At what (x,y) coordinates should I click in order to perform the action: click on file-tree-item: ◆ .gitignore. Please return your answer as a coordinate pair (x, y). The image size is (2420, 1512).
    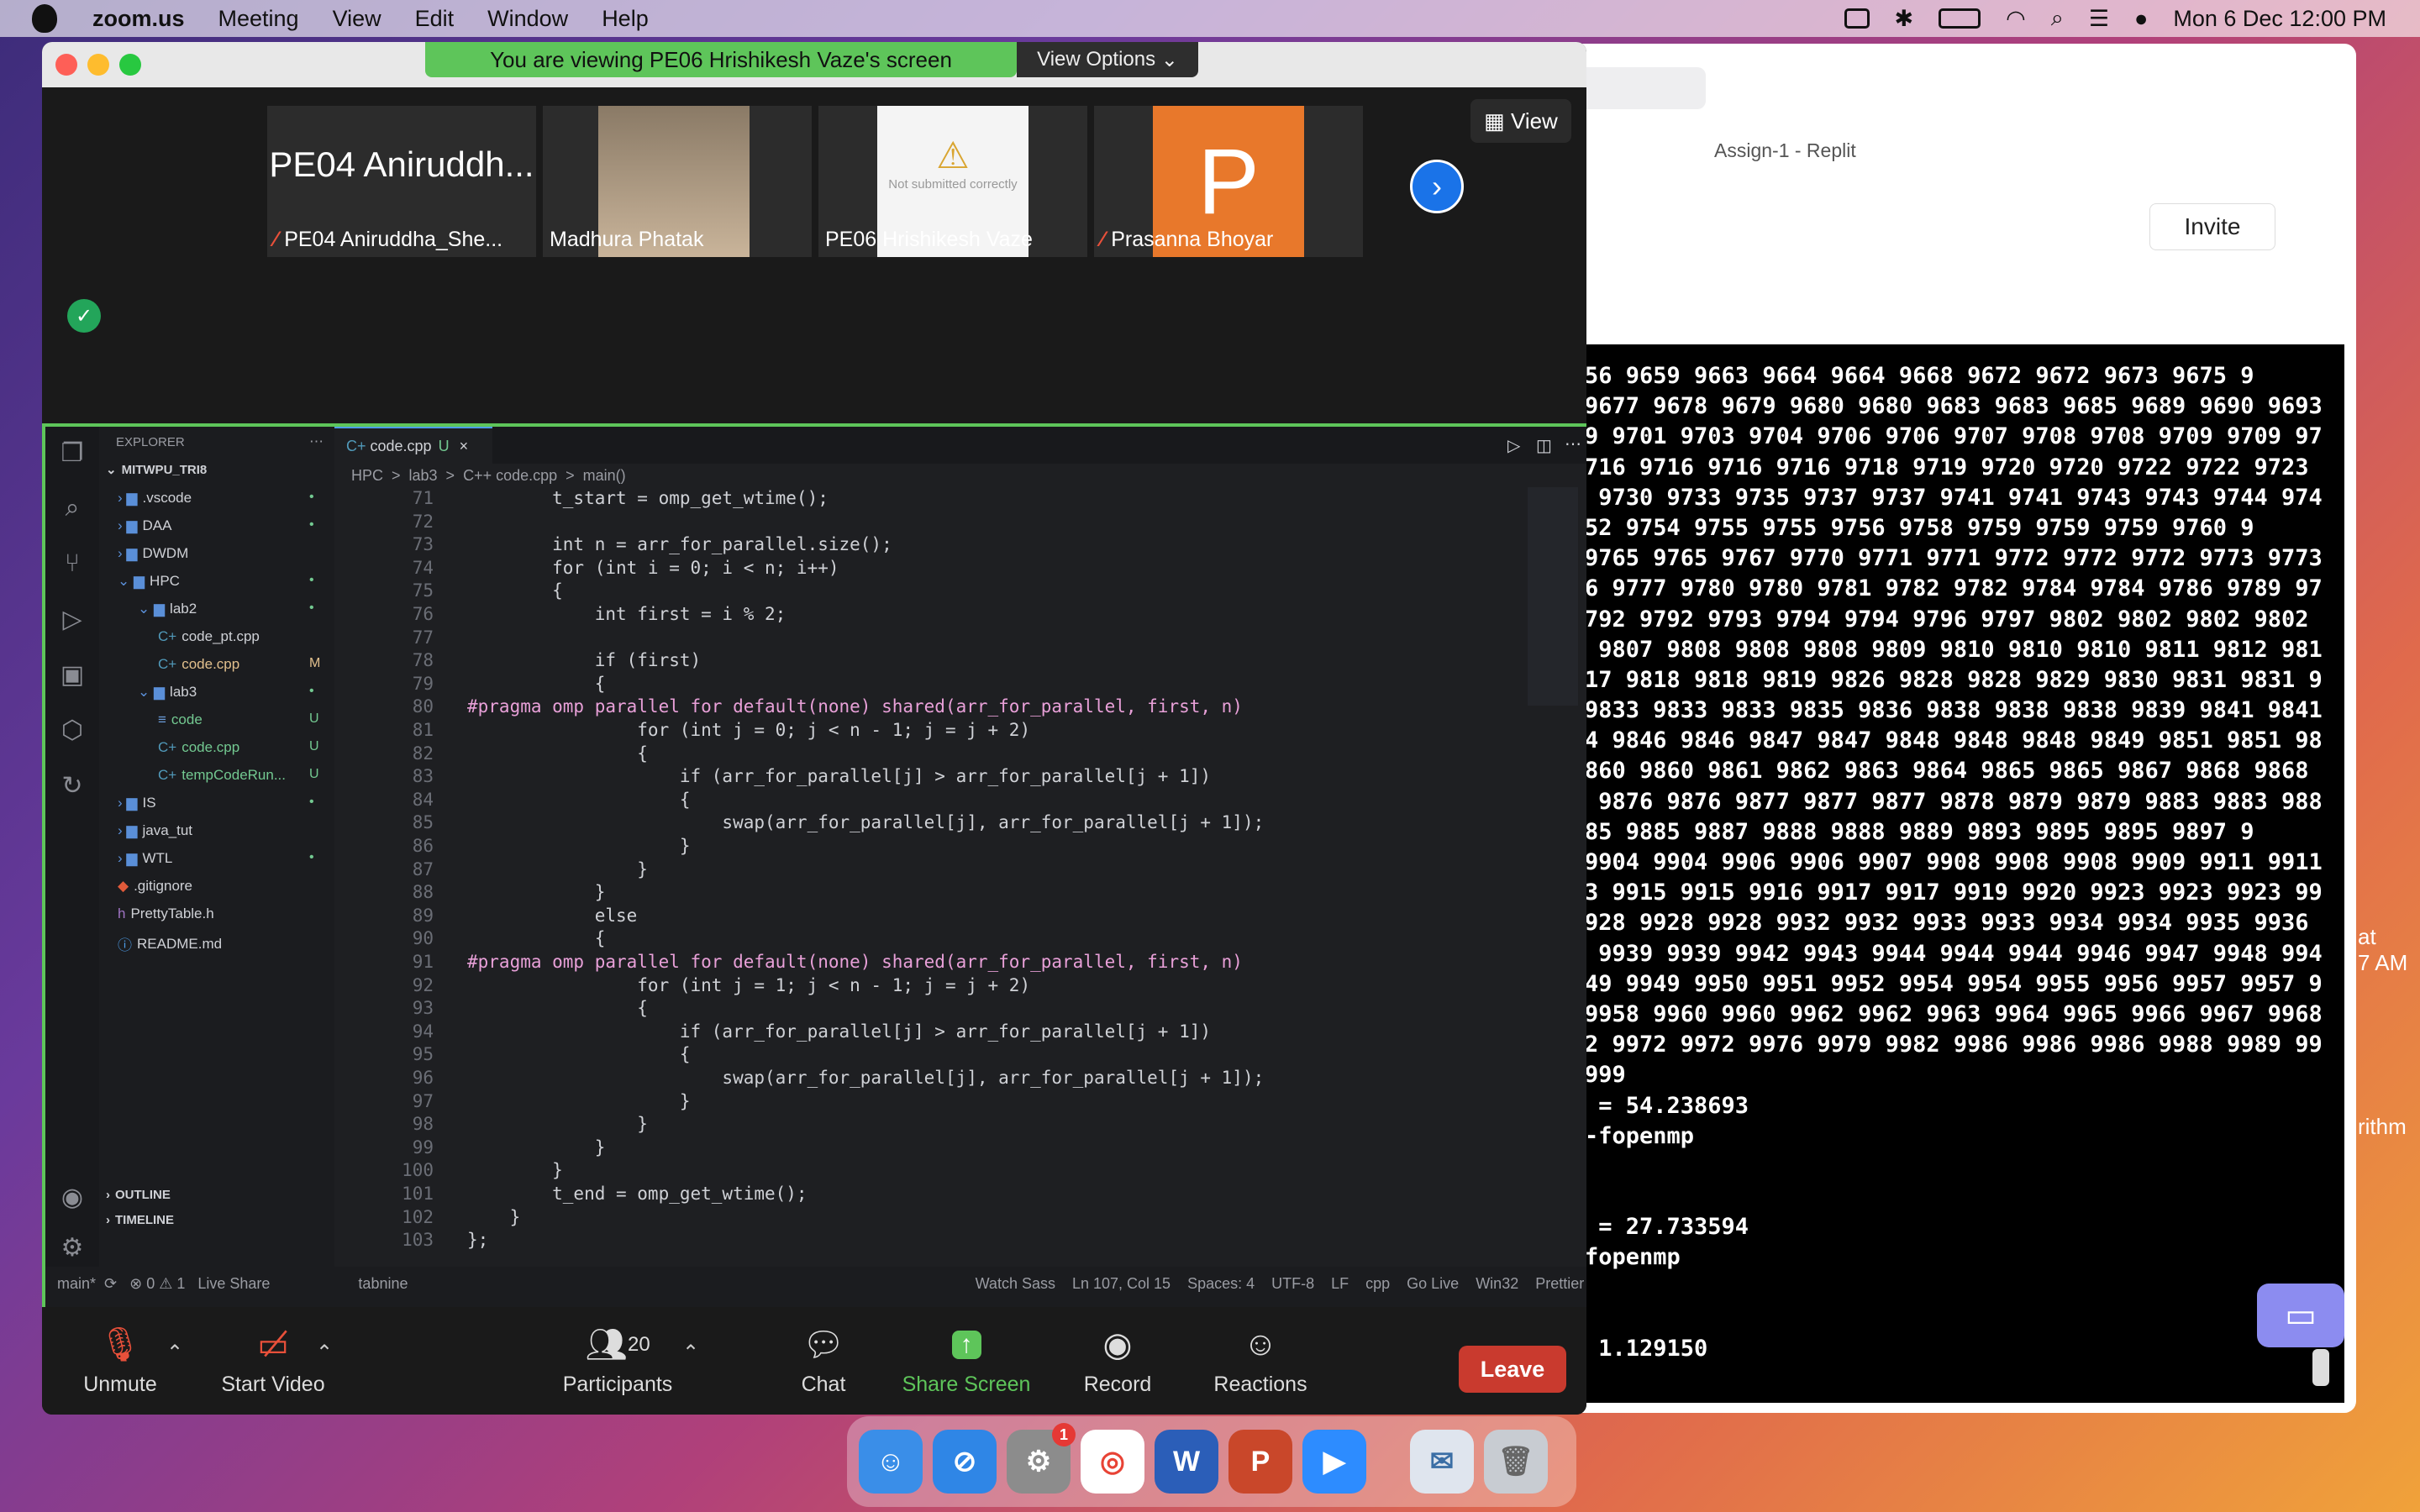
    Looking at the image, I should click on (155, 886).